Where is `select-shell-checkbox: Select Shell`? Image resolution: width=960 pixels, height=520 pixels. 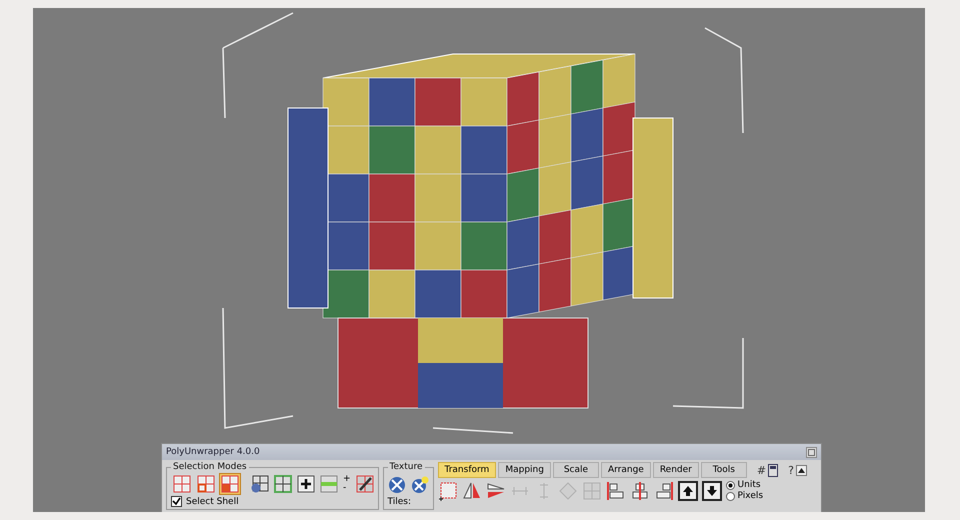 select-shell-checkbox: Select Shell is located at coordinates (272, 501).